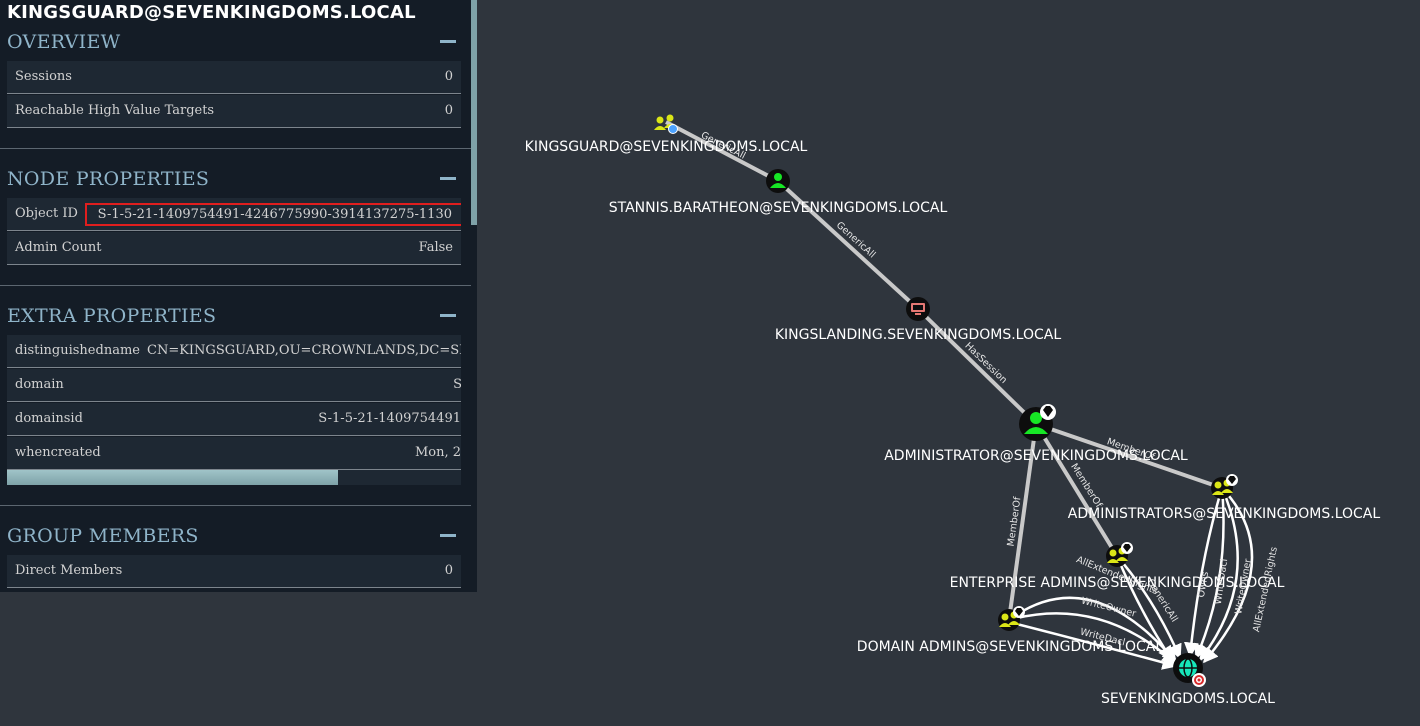 This screenshot has height=726, width=1420. Describe the element at coordinates (1010, 647) in the screenshot. I see `node-label: DOMAIN ADMINS@SEVENKINGDOMS.LOCAL` at that location.